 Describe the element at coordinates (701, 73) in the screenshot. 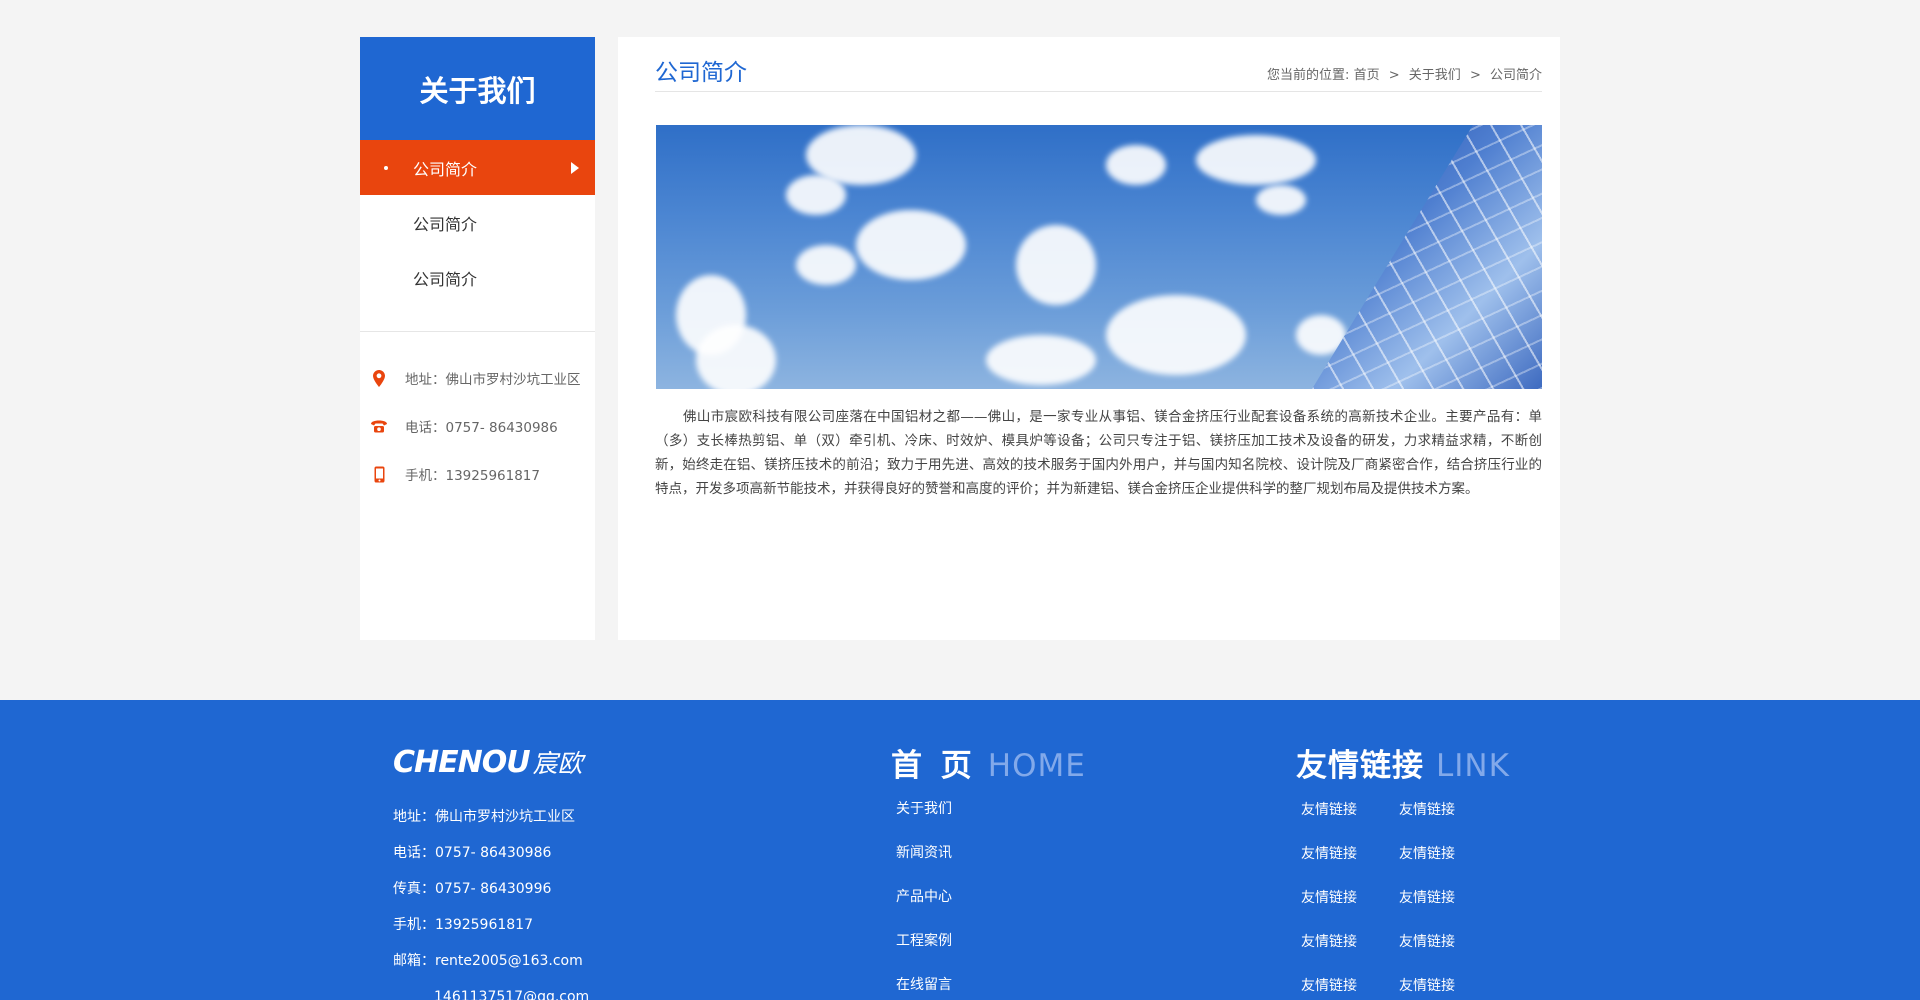

I see `page-title: 公司简介` at that location.